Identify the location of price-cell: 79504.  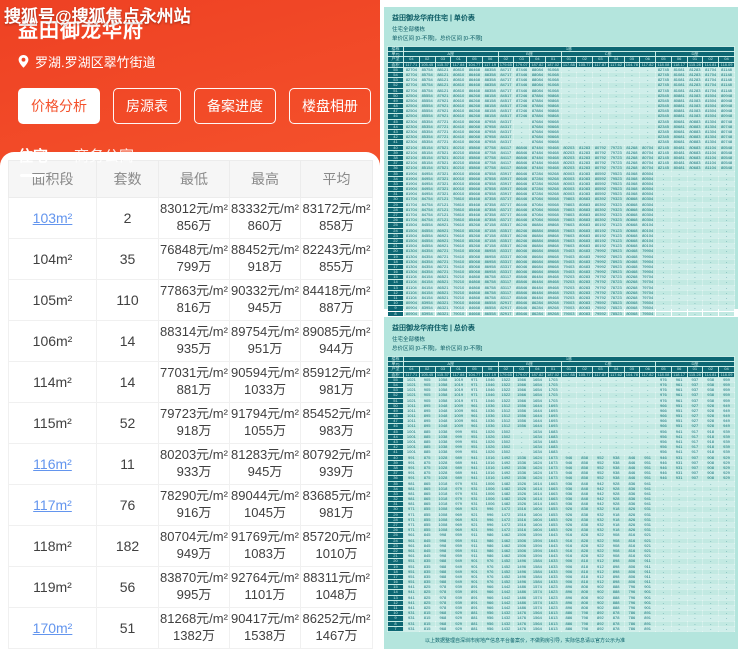
(647, 308).